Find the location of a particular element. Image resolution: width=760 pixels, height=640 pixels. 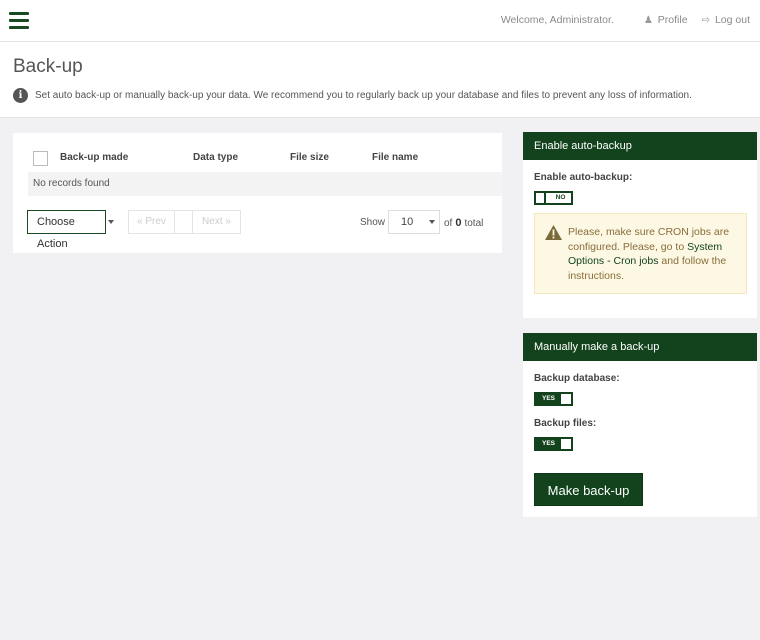

select-all-checkbox is located at coordinates (40, 158).